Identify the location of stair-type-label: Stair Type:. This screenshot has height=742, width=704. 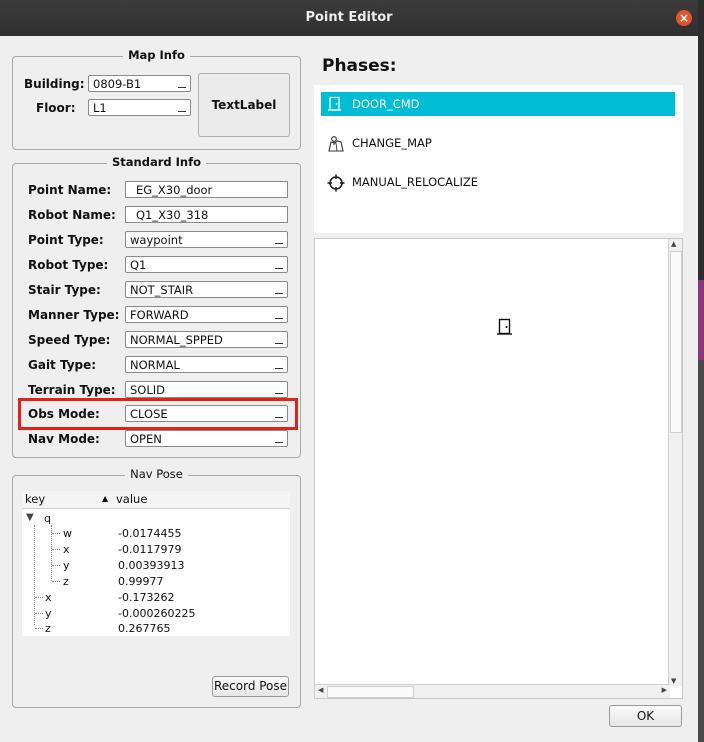
(64, 290).